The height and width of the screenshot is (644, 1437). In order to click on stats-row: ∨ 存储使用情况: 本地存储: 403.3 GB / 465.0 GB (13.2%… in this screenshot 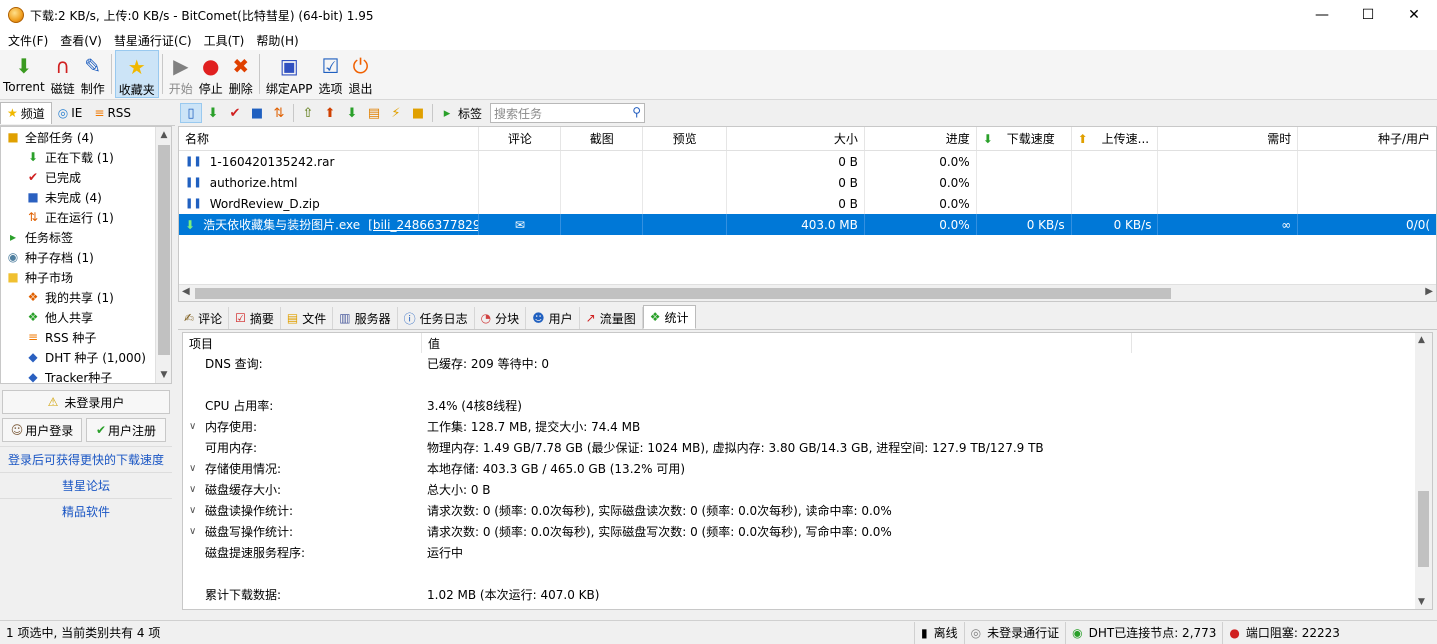, I will do `click(807, 468)`.